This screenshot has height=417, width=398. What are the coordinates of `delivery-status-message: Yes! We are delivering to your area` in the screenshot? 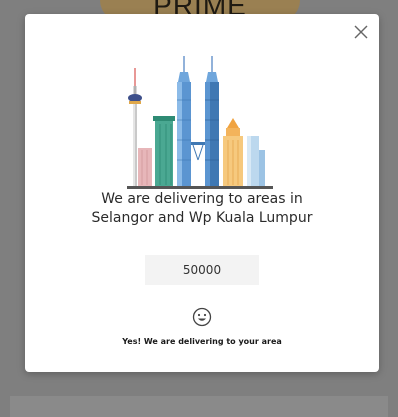 It's located at (202, 341).